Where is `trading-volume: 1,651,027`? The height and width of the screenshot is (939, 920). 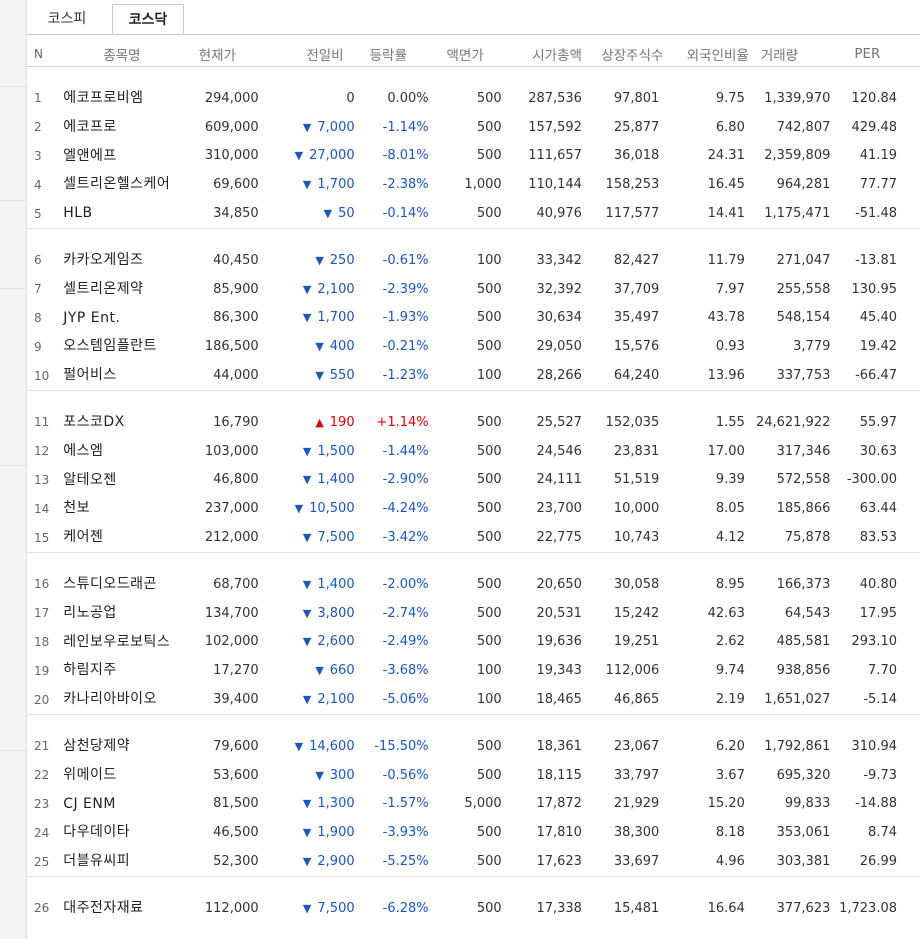
trading-volume: 1,651,027 is located at coordinates (797, 700).